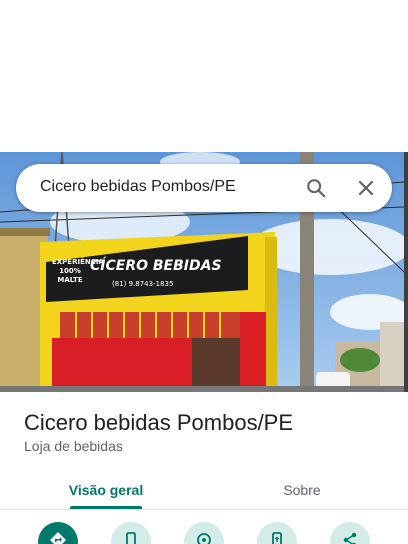 This screenshot has width=408, height=544. Describe the element at coordinates (73, 446) in the screenshot. I see `place-category: Loja de bebidas` at that location.